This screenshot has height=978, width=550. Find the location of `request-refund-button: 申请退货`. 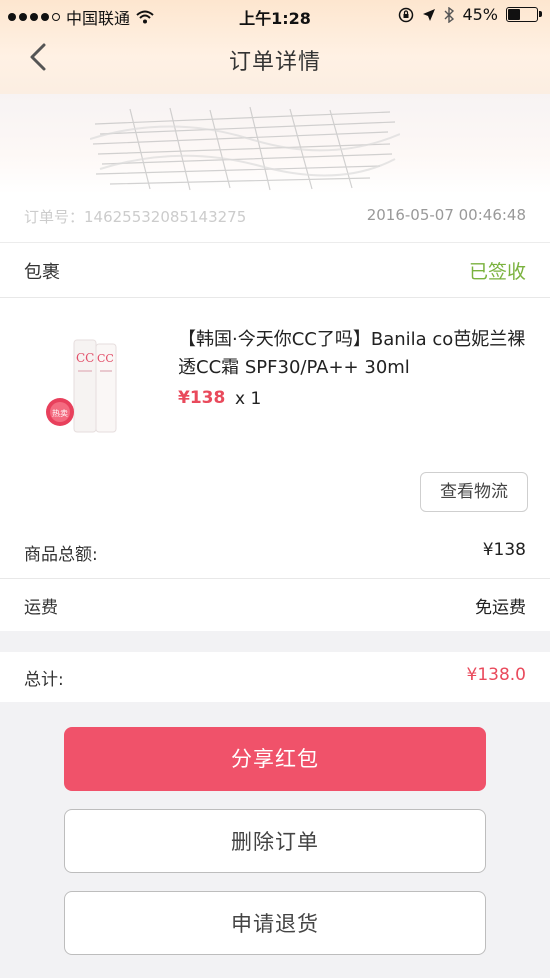

request-refund-button: 申请退货 is located at coordinates (275, 923).